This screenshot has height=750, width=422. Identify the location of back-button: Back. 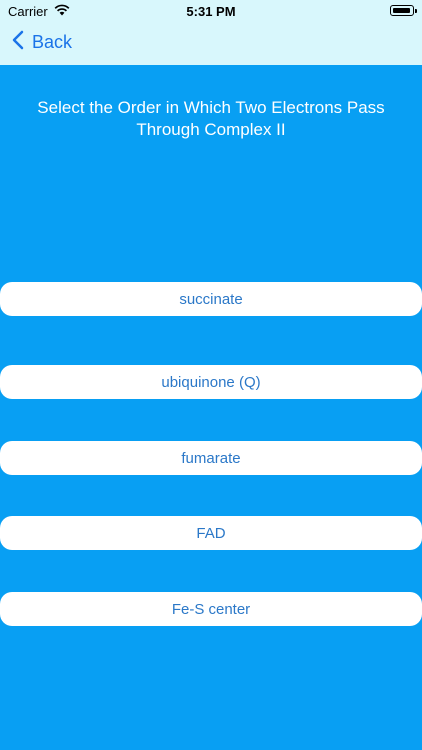
(42, 42).